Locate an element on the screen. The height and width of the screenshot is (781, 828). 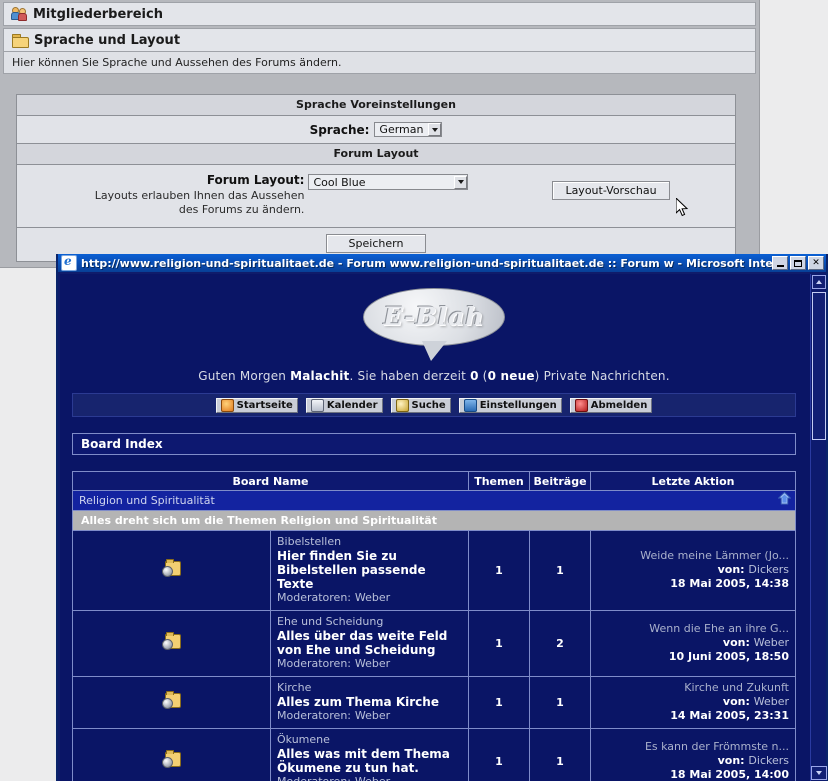
page-title: Mitgliederbereich is located at coordinates (98, 14).